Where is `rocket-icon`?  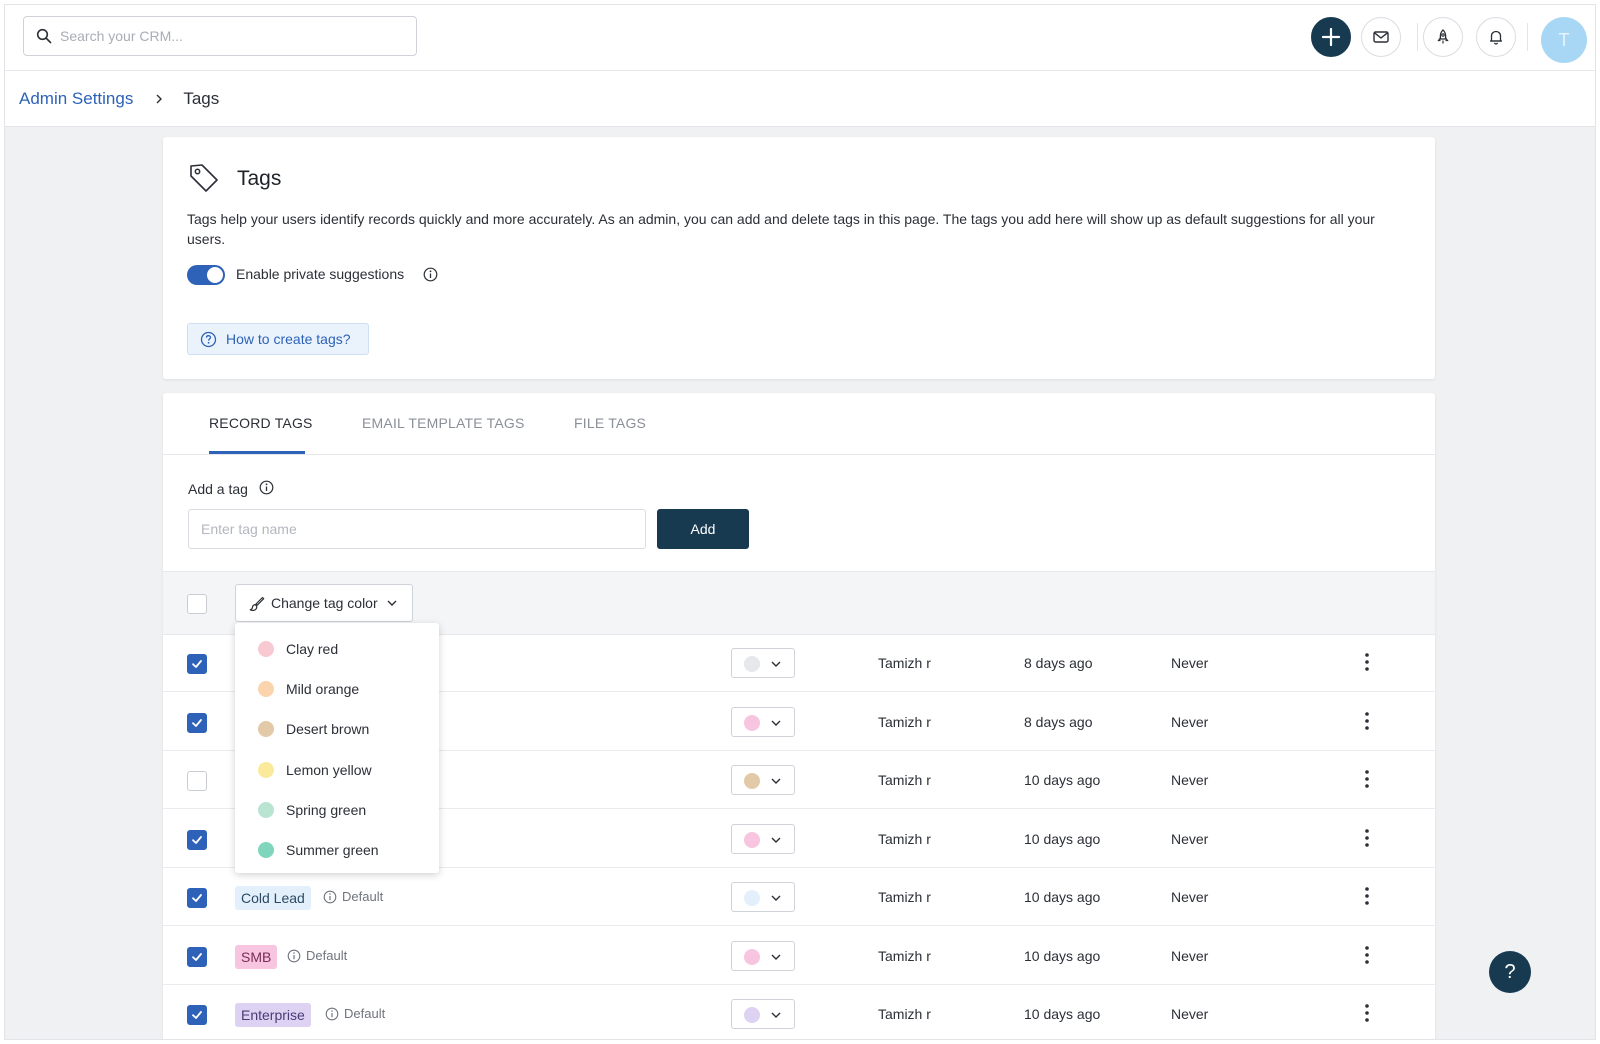 rocket-icon is located at coordinates (1443, 36).